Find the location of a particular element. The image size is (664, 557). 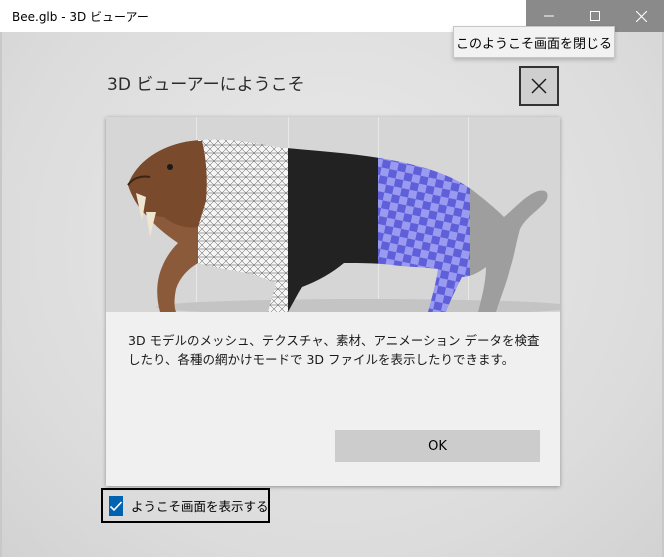

checkmark-icon is located at coordinates (116, 505).